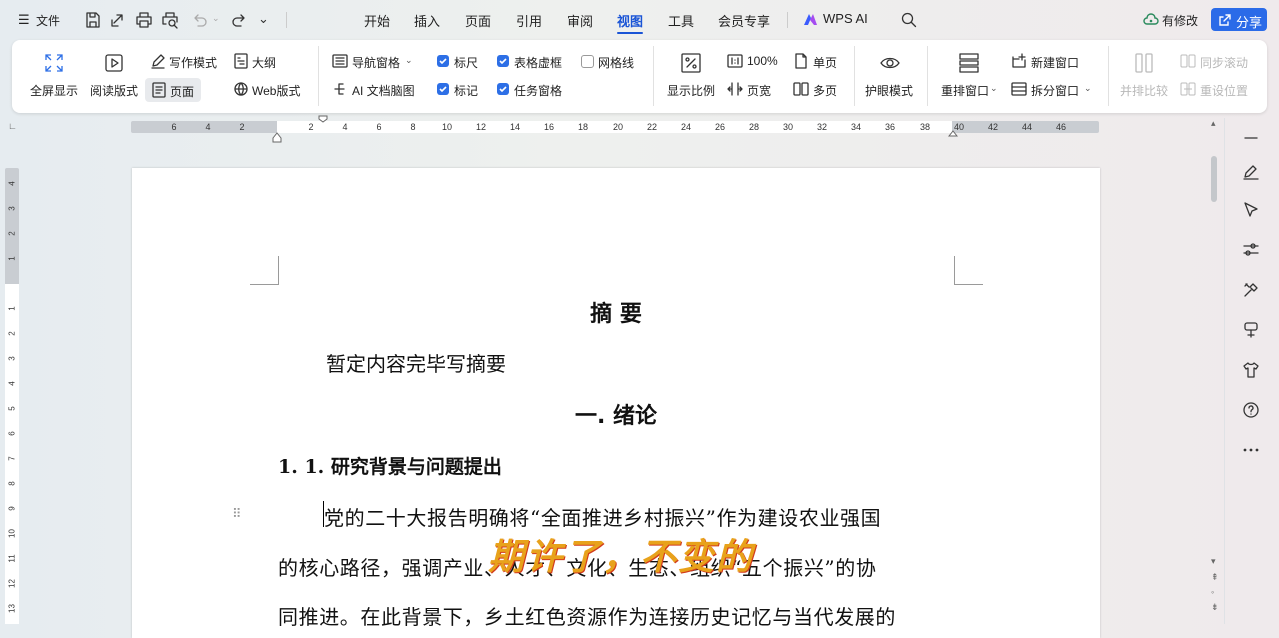  Describe the element at coordinates (1144, 63) in the screenshot. I see `side-by-side-icon` at that location.